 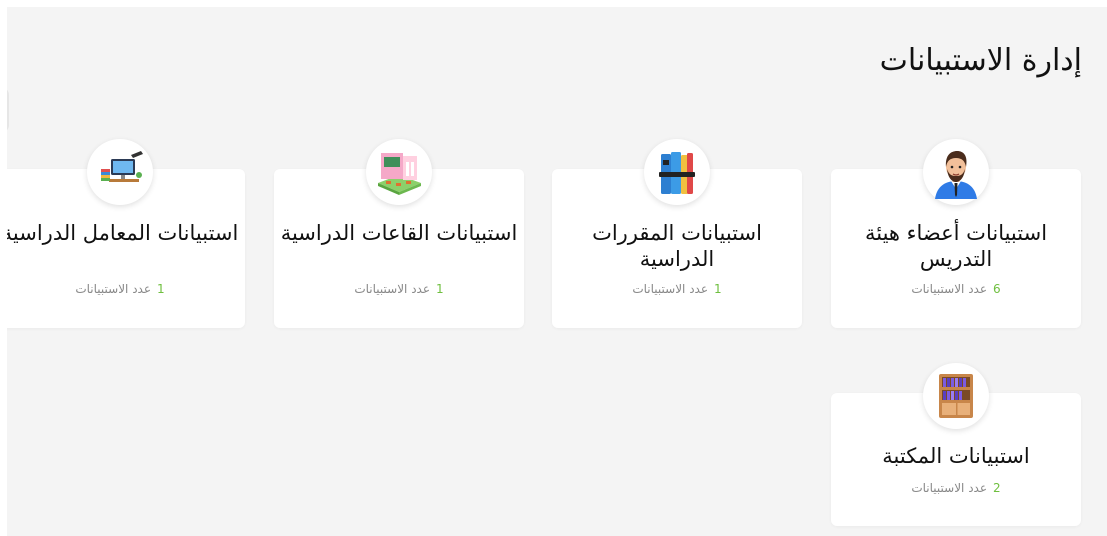 I want to click on classroom-icon, so click(x=399, y=172).